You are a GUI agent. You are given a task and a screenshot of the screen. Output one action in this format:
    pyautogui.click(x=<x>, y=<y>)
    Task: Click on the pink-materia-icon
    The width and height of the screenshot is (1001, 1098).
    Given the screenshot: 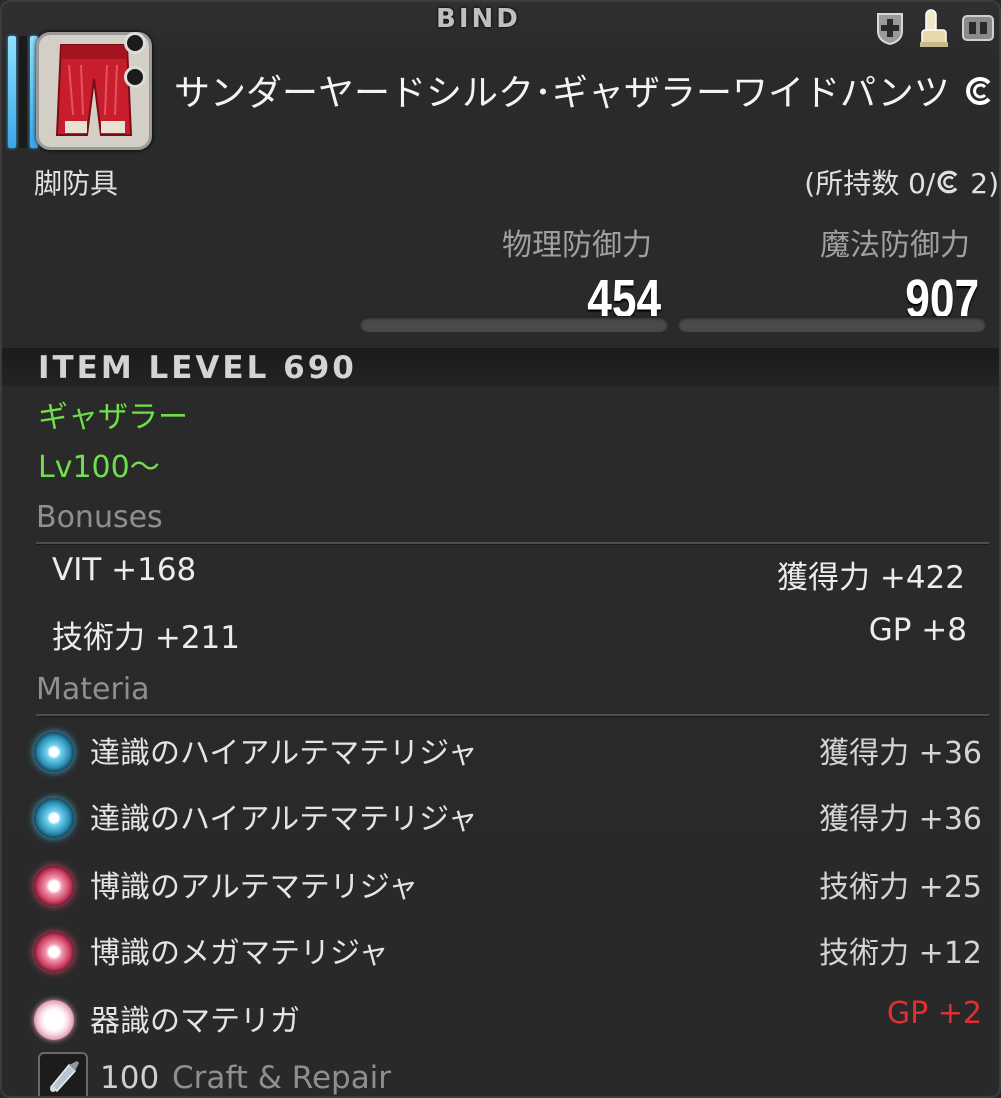 What is the action you would take?
    pyautogui.click(x=54, y=1020)
    